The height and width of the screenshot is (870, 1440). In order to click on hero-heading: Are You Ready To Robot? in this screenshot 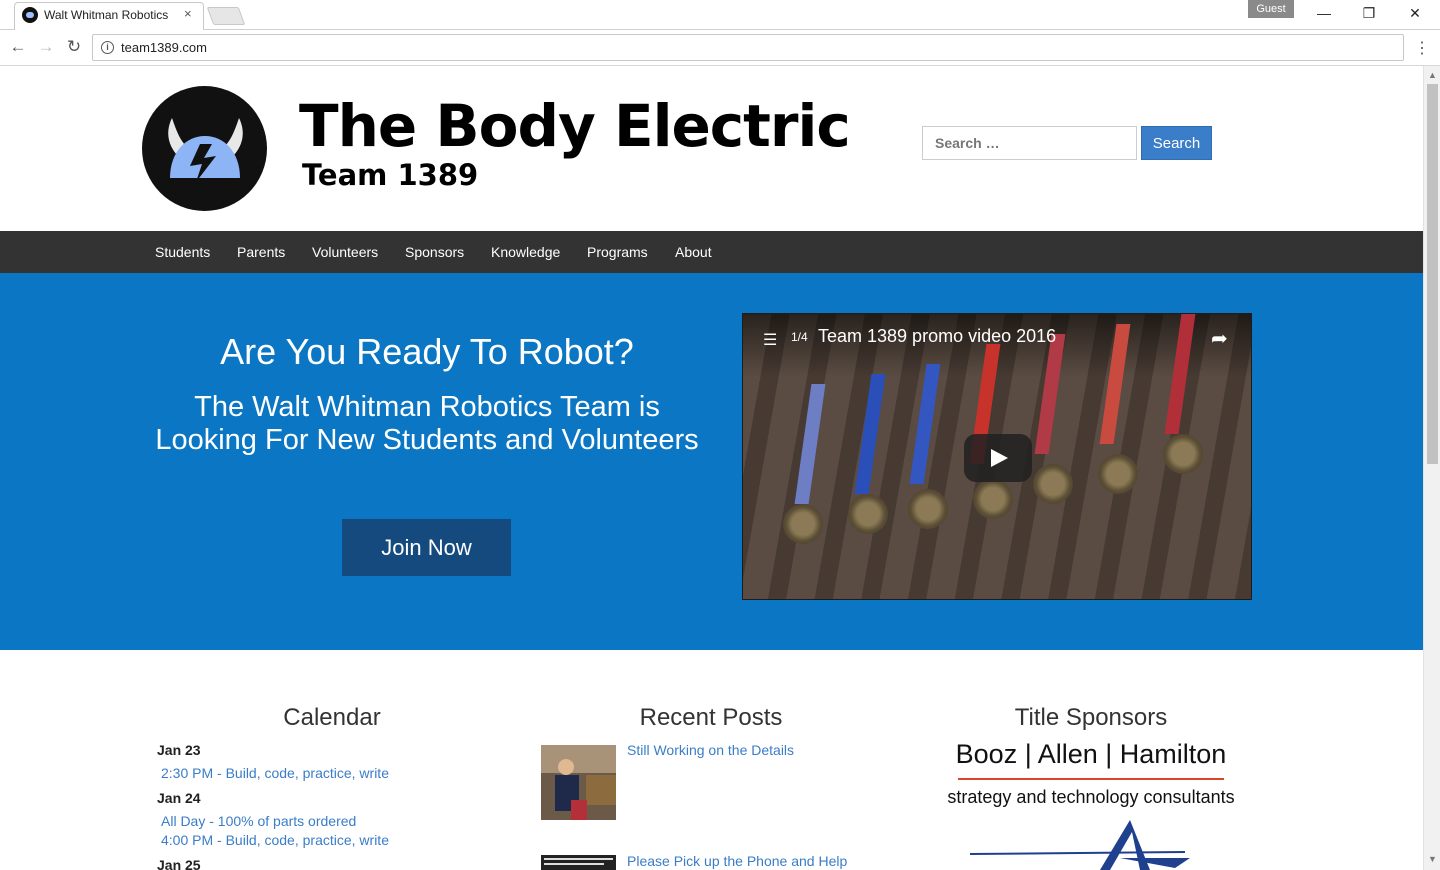, I will do `click(427, 351)`.